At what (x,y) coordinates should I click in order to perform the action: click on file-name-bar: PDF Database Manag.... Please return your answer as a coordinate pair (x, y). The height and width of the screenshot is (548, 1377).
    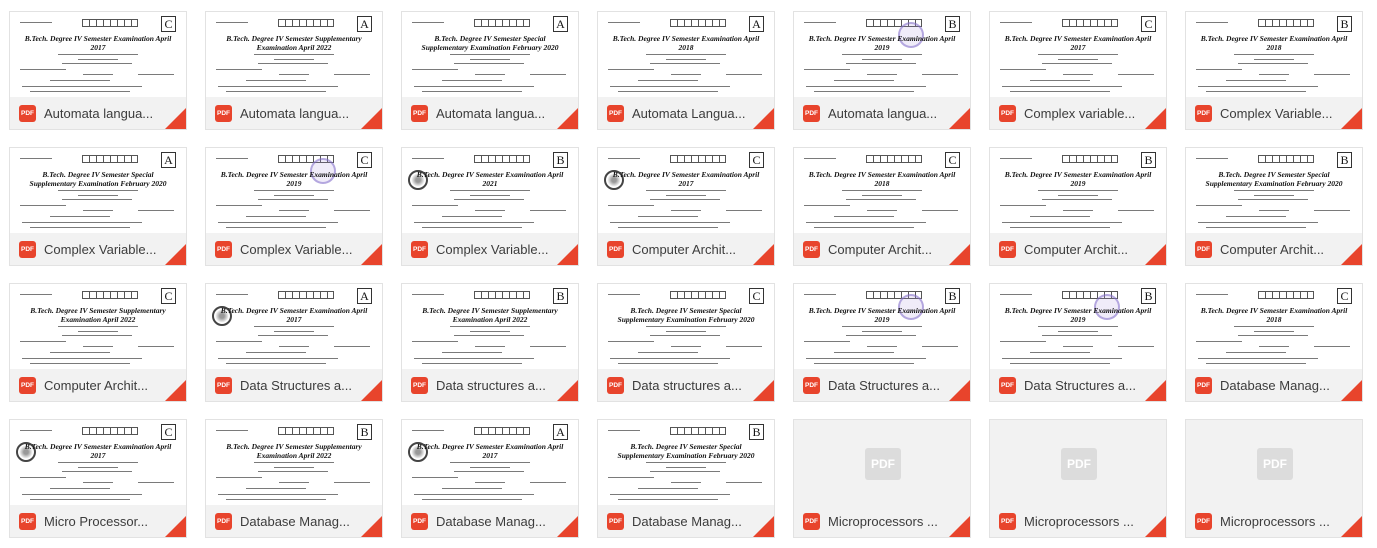
    Looking at the image, I should click on (686, 521).